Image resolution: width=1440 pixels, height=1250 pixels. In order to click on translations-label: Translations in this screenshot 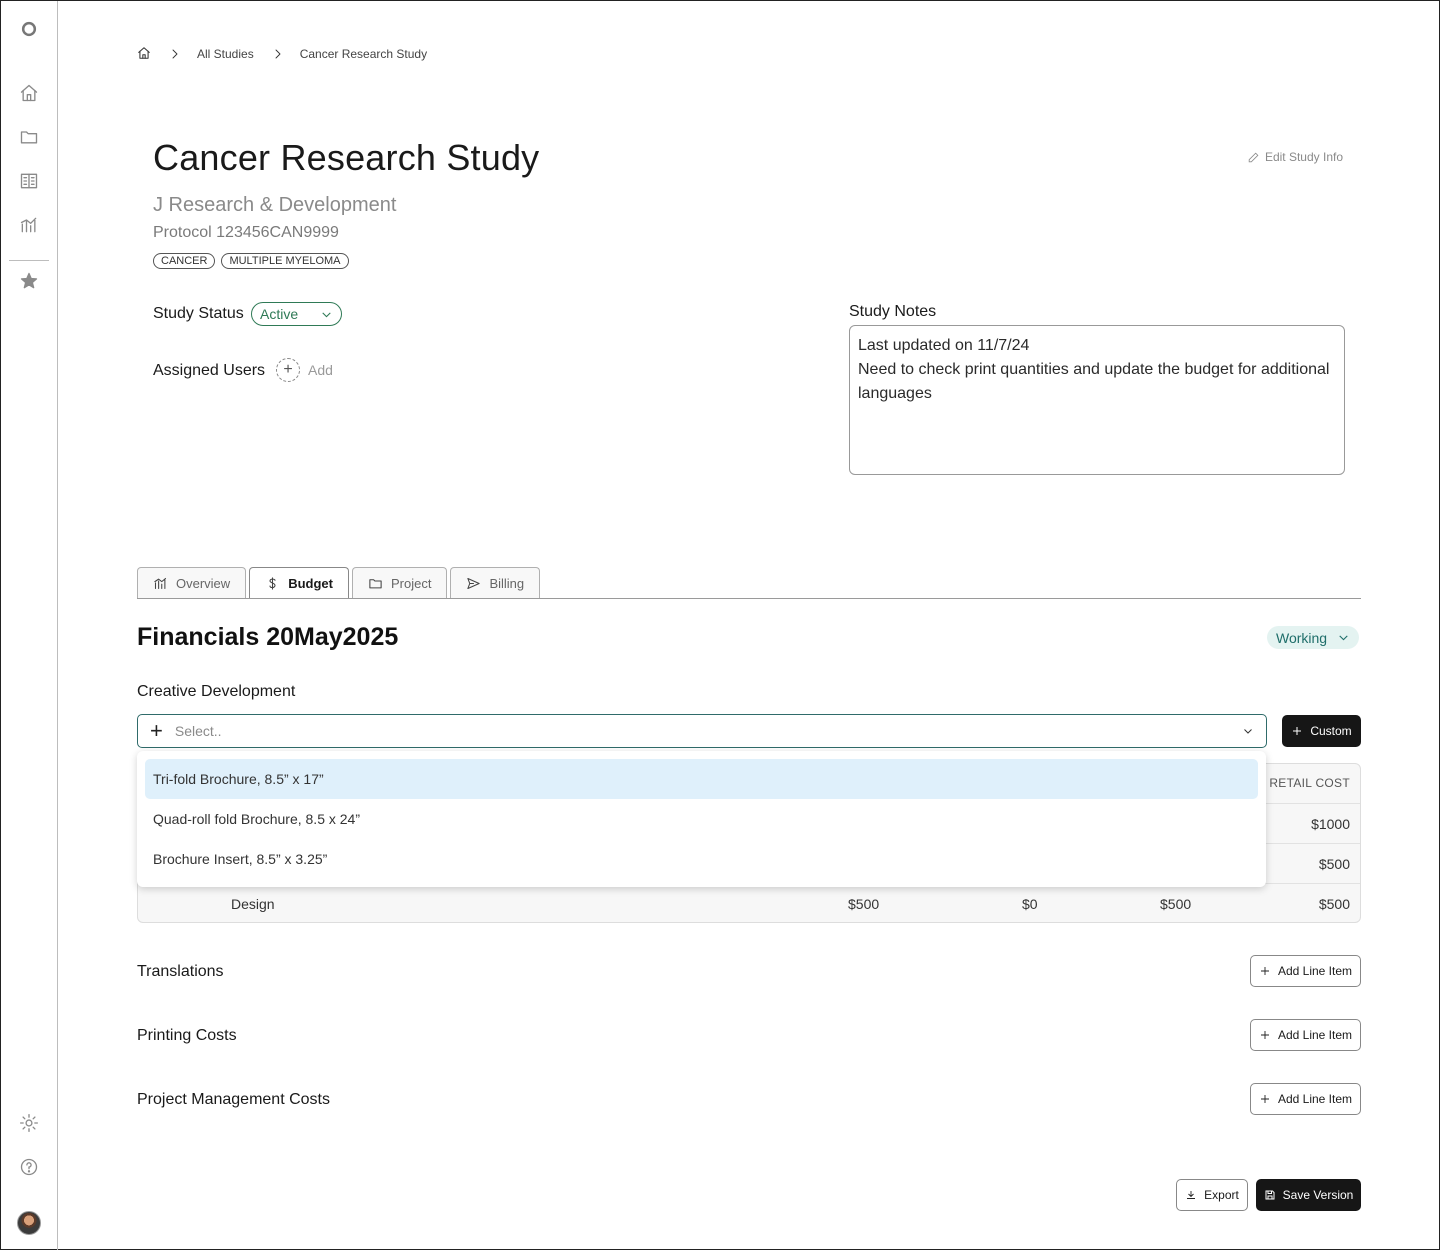, I will do `click(180, 971)`.